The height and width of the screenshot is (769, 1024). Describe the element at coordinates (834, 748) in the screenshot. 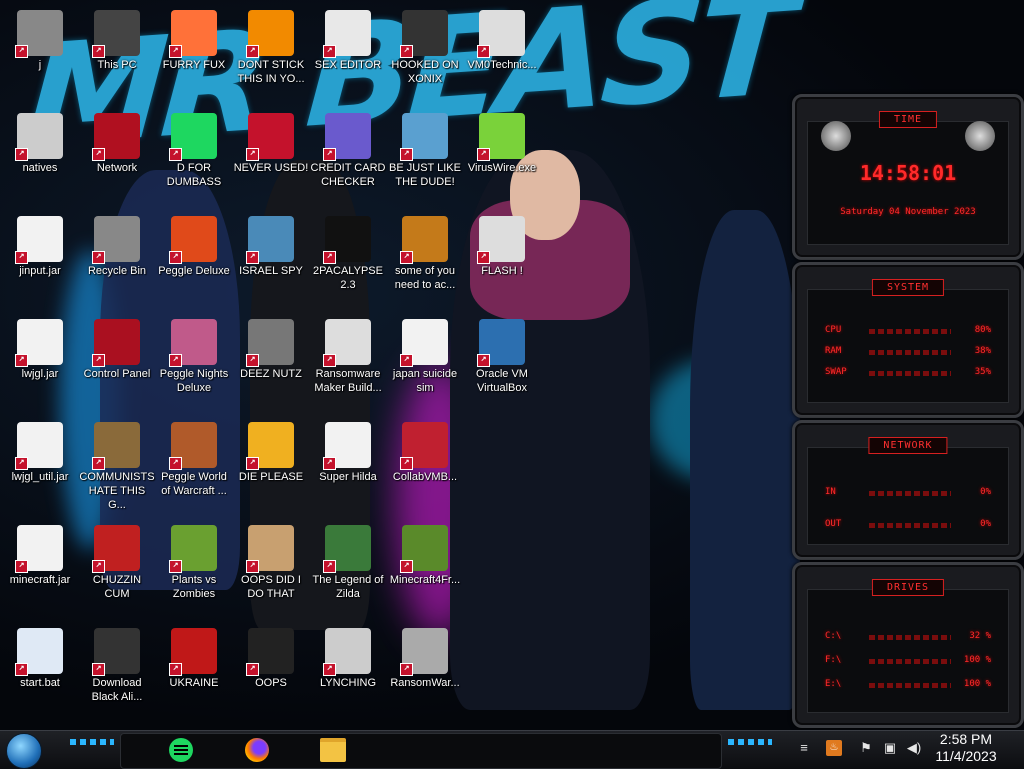

I see `java-icon: ♨` at that location.